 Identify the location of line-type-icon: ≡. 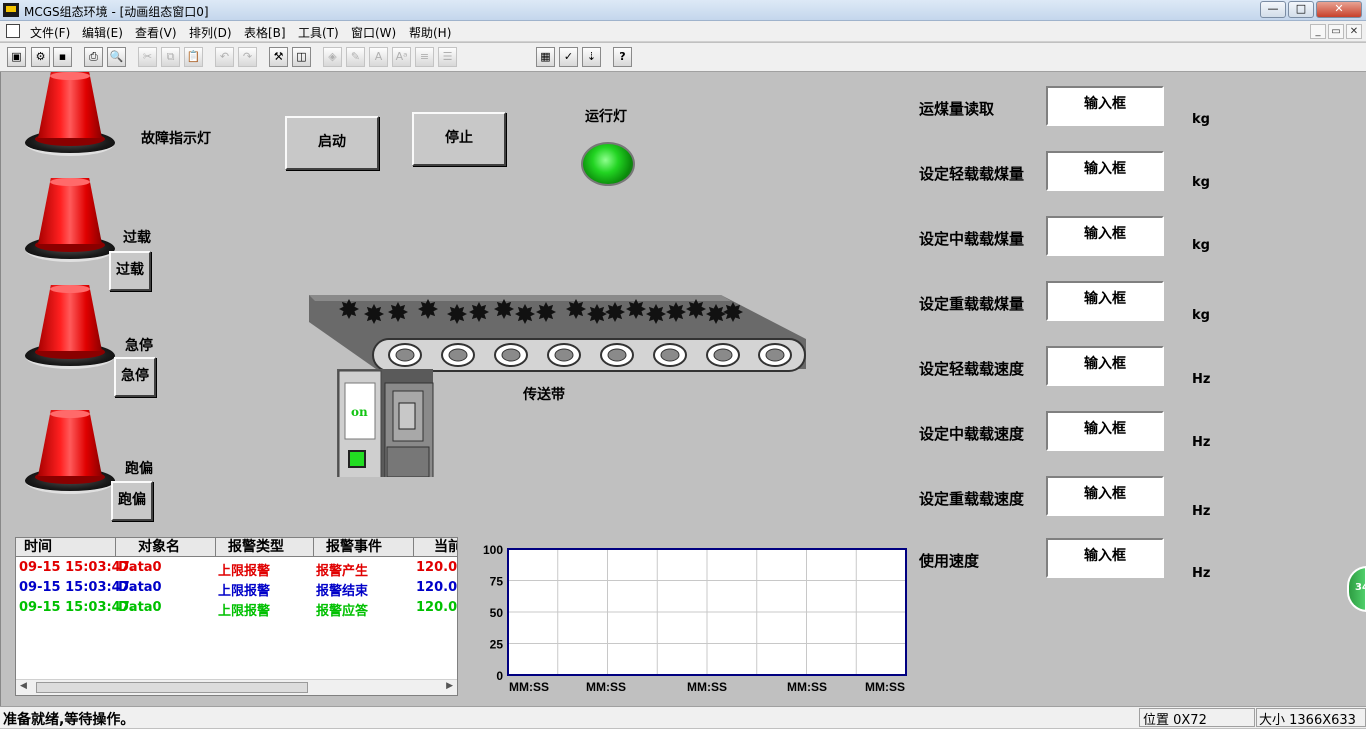
(424, 57).